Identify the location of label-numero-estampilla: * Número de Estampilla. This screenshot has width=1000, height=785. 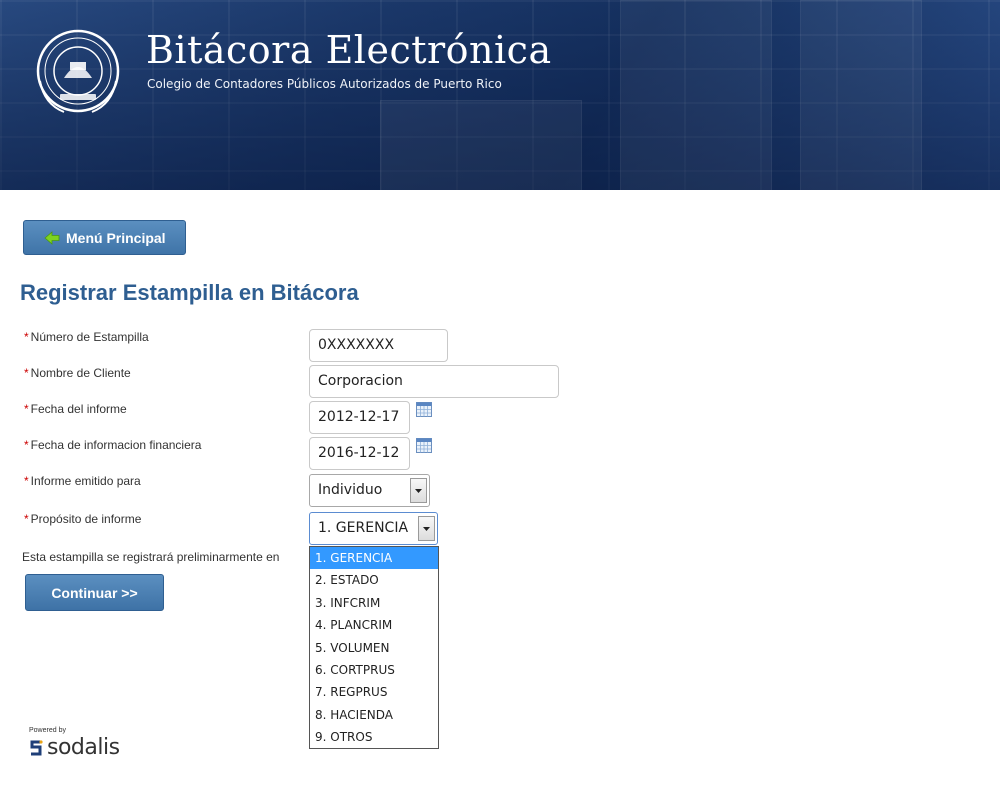
(86, 337).